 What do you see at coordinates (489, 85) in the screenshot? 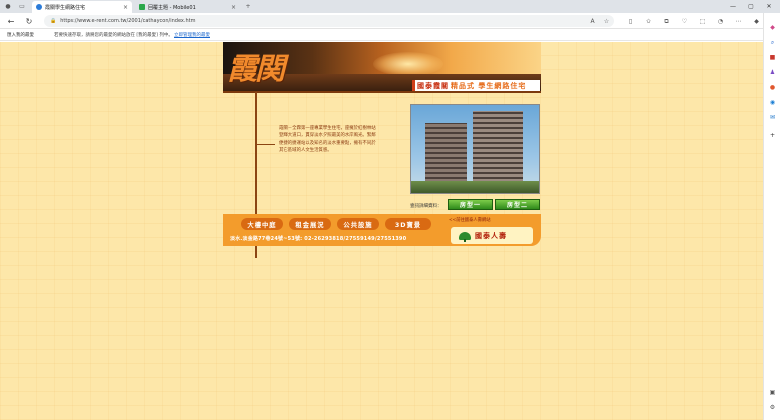
I see `tagline-desc: 精品式 學生網路住宅` at bounding box center [489, 85].